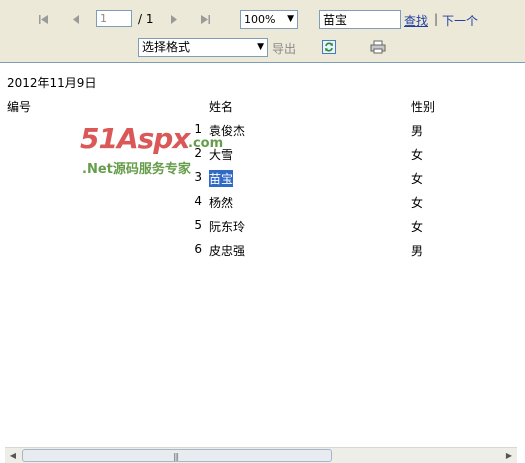 The width and height of the screenshot is (525, 463). I want to click on grip-icon: |||, so click(176, 456).